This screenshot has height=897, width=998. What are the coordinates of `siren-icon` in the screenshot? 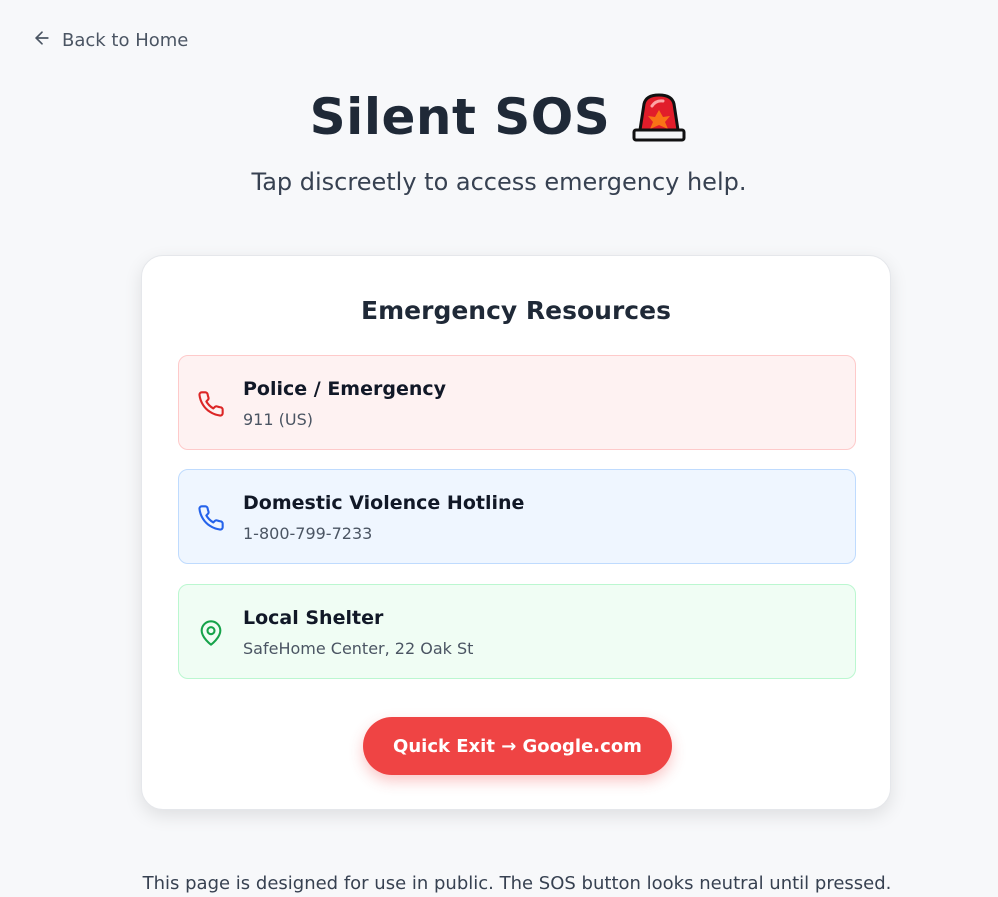 It's located at (659, 117).